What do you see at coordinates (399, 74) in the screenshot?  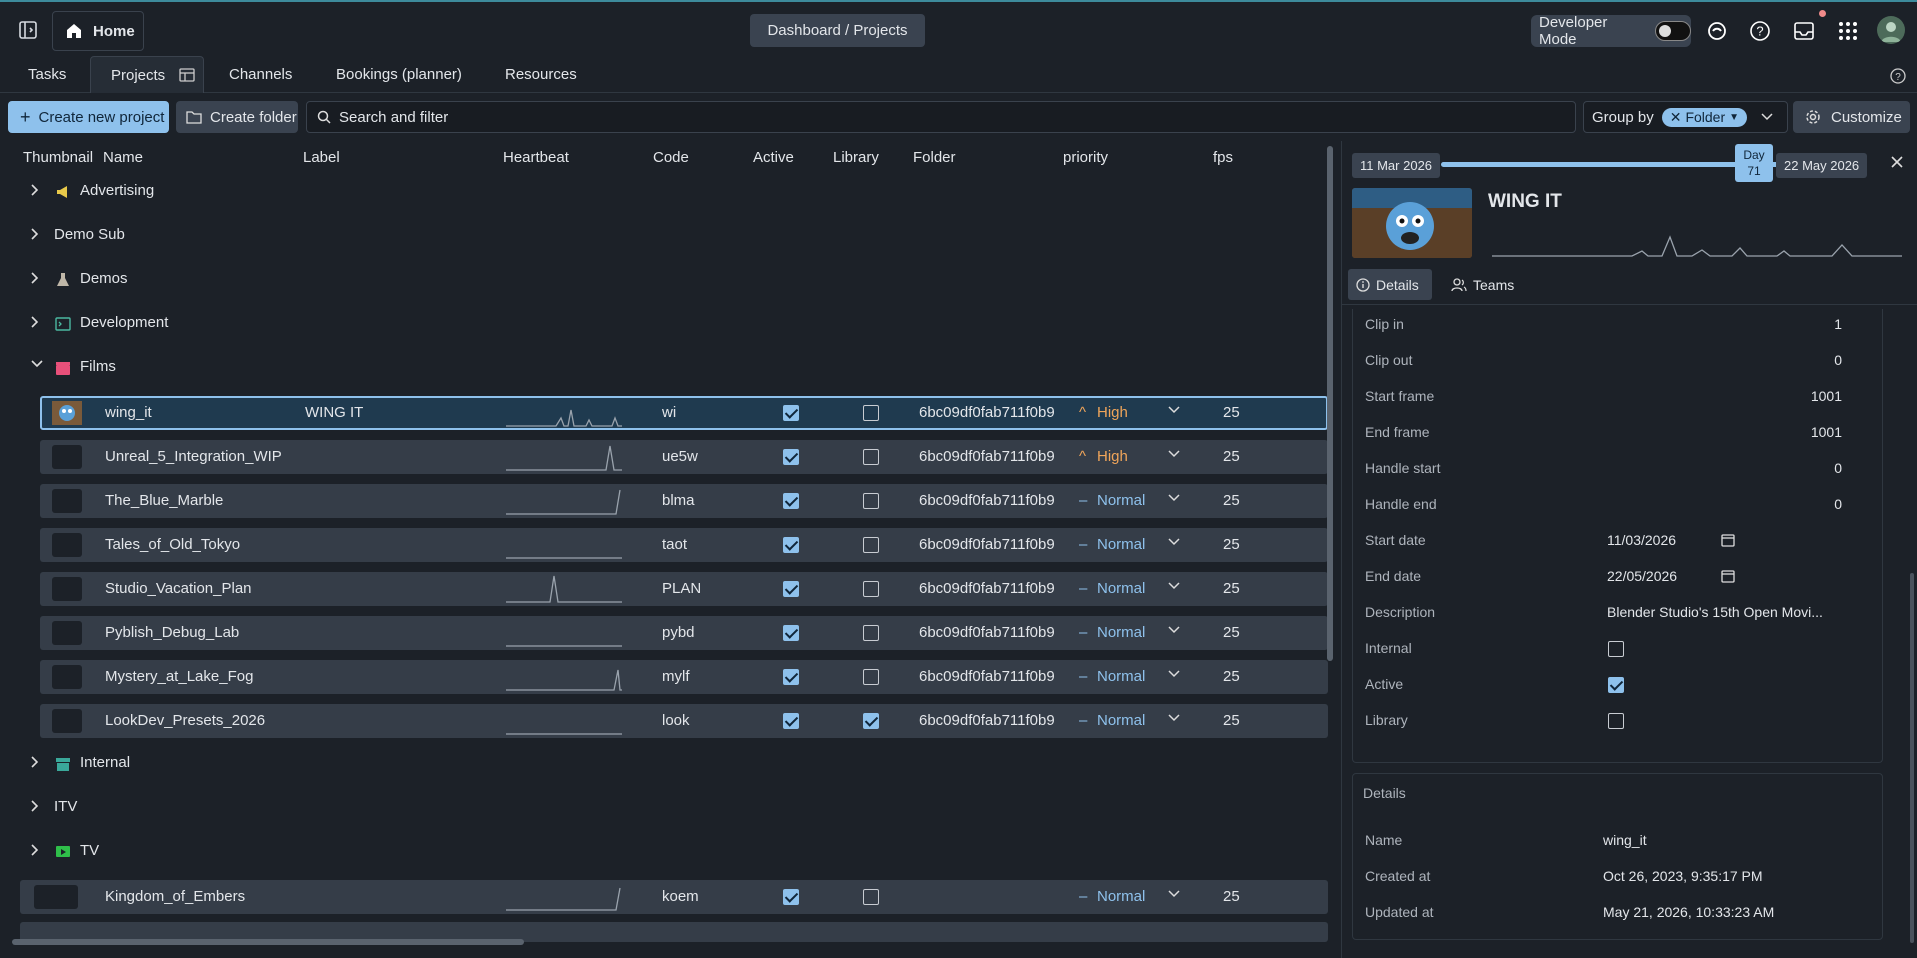 I see `tab-bookings: Bookings (planner)` at bounding box center [399, 74].